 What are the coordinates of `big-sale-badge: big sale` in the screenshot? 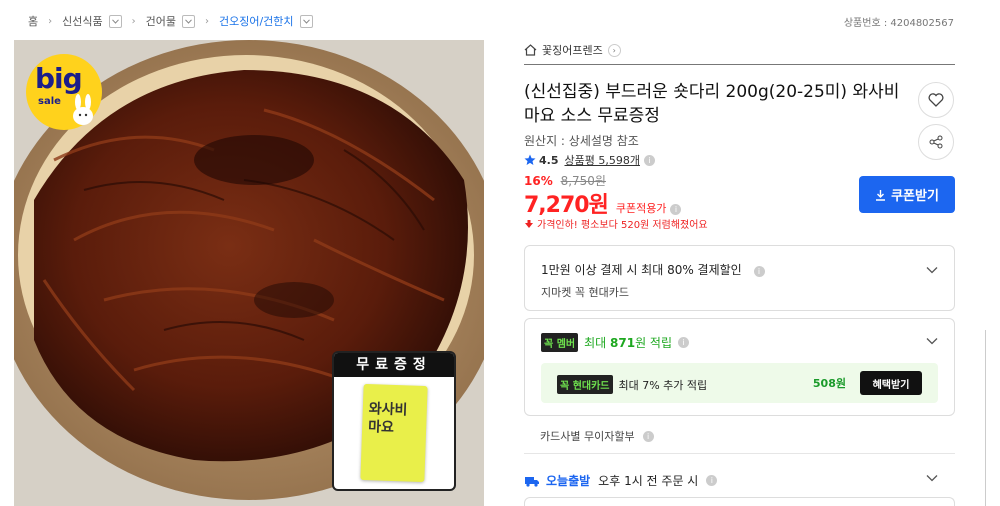 It's located at (64, 92).